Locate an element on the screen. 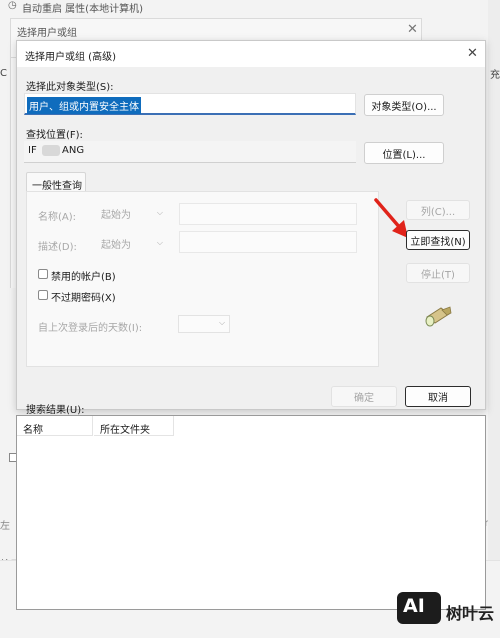 The image size is (500, 638). location-field: IF ANG is located at coordinates (190, 152).